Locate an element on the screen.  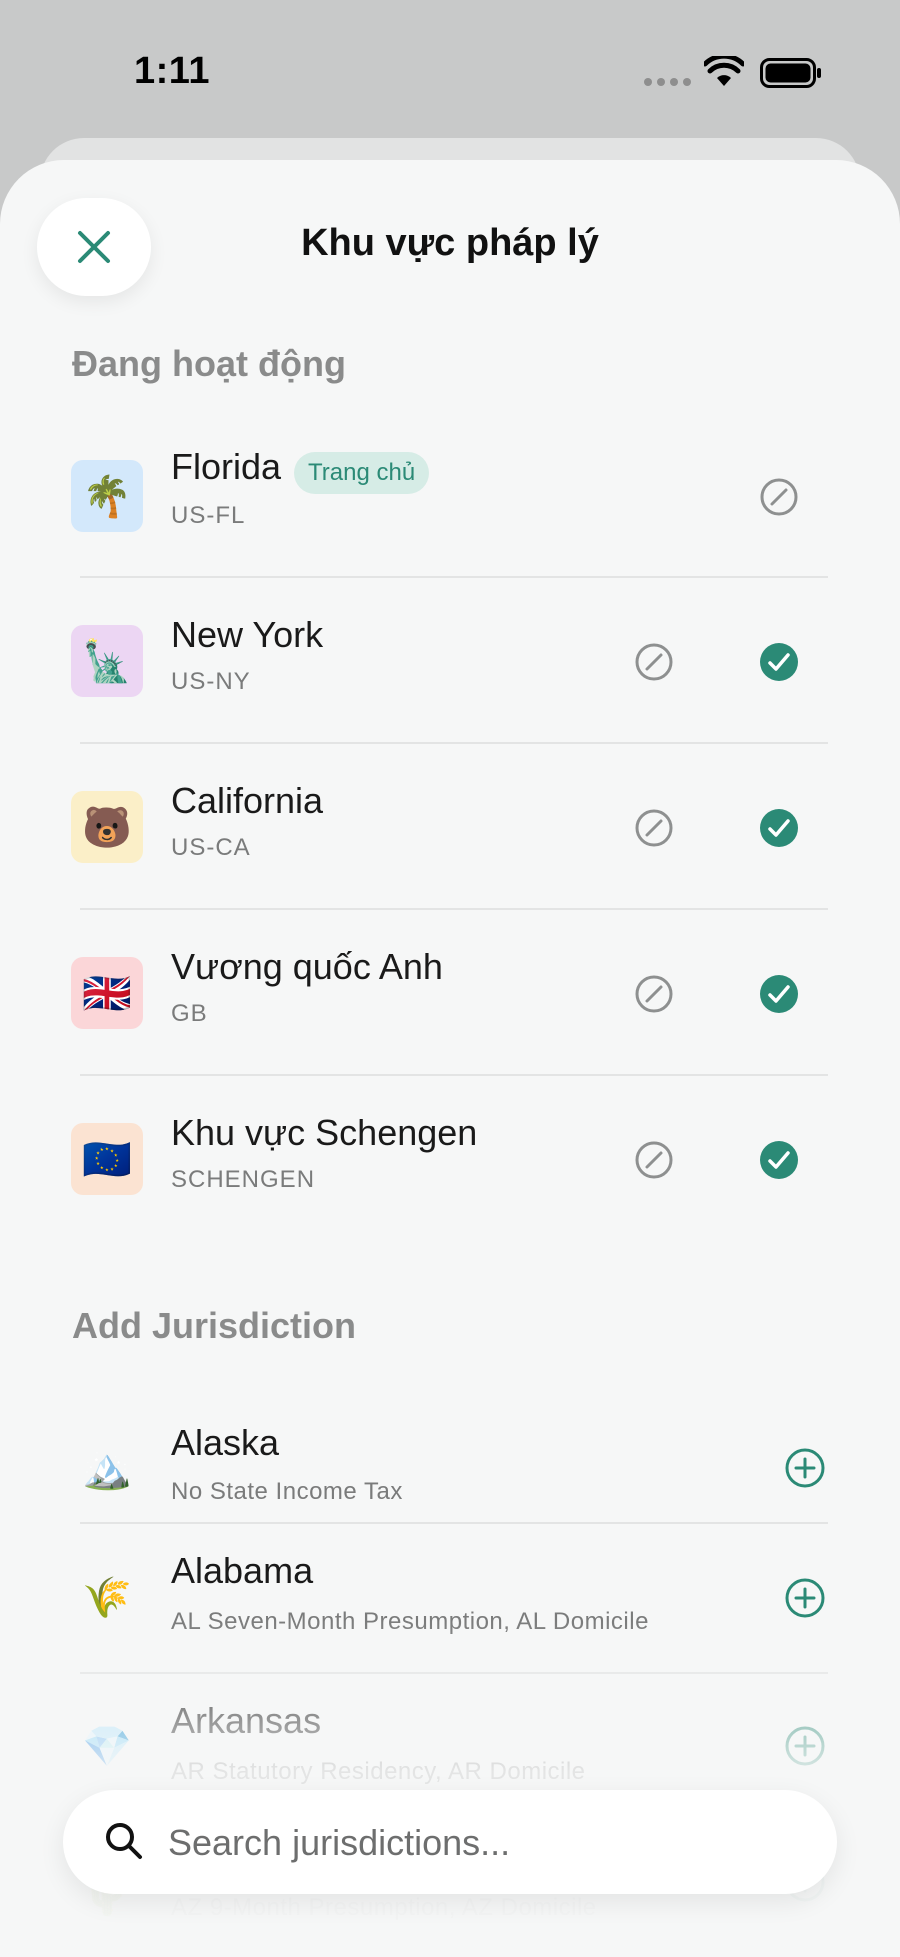
schengen-icon: 🇪🇺 is located at coordinates (107, 1159).